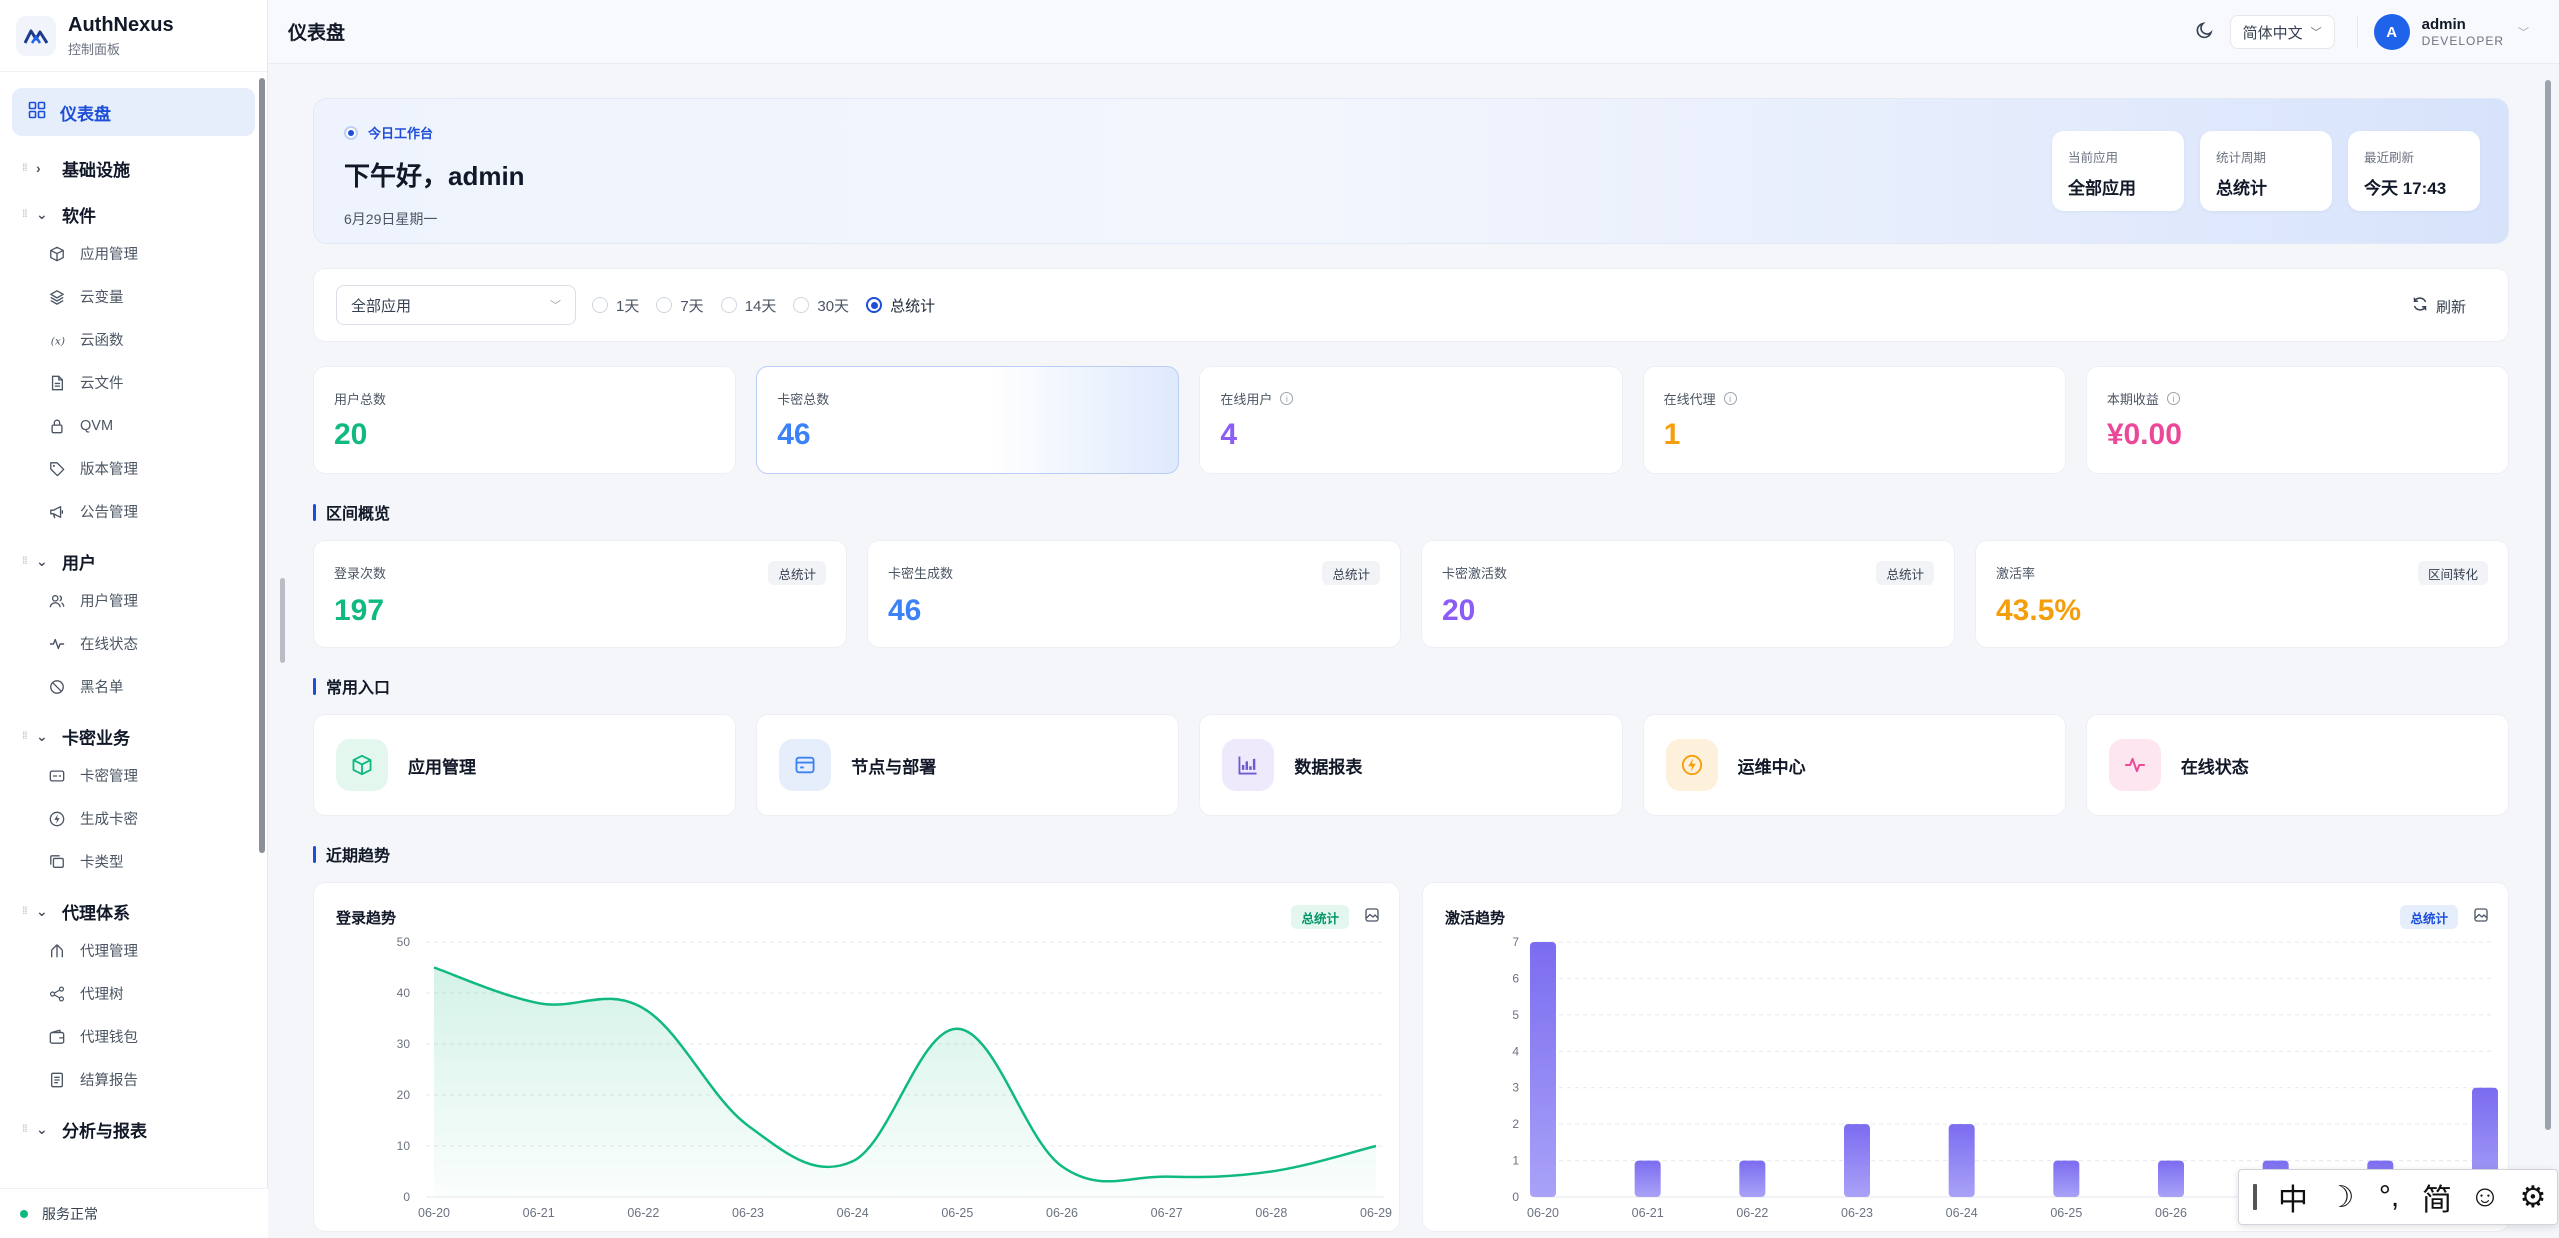 The width and height of the screenshot is (2559, 1238). What do you see at coordinates (1248, 765) in the screenshot?
I see `chart-icon` at bounding box center [1248, 765].